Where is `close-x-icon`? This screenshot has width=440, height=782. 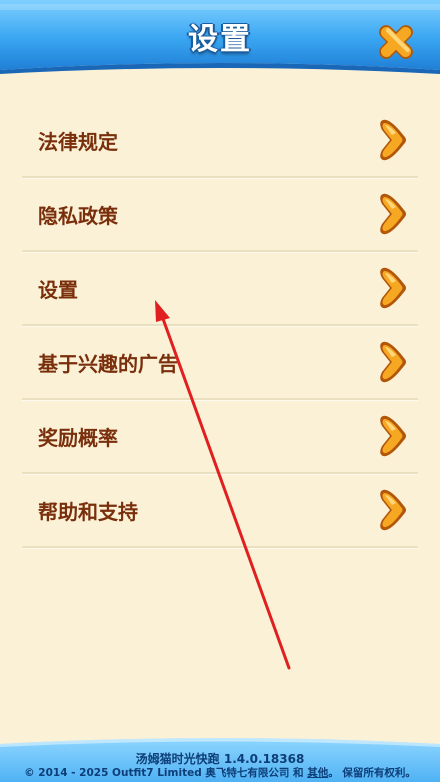
close-x-icon is located at coordinates (396, 42).